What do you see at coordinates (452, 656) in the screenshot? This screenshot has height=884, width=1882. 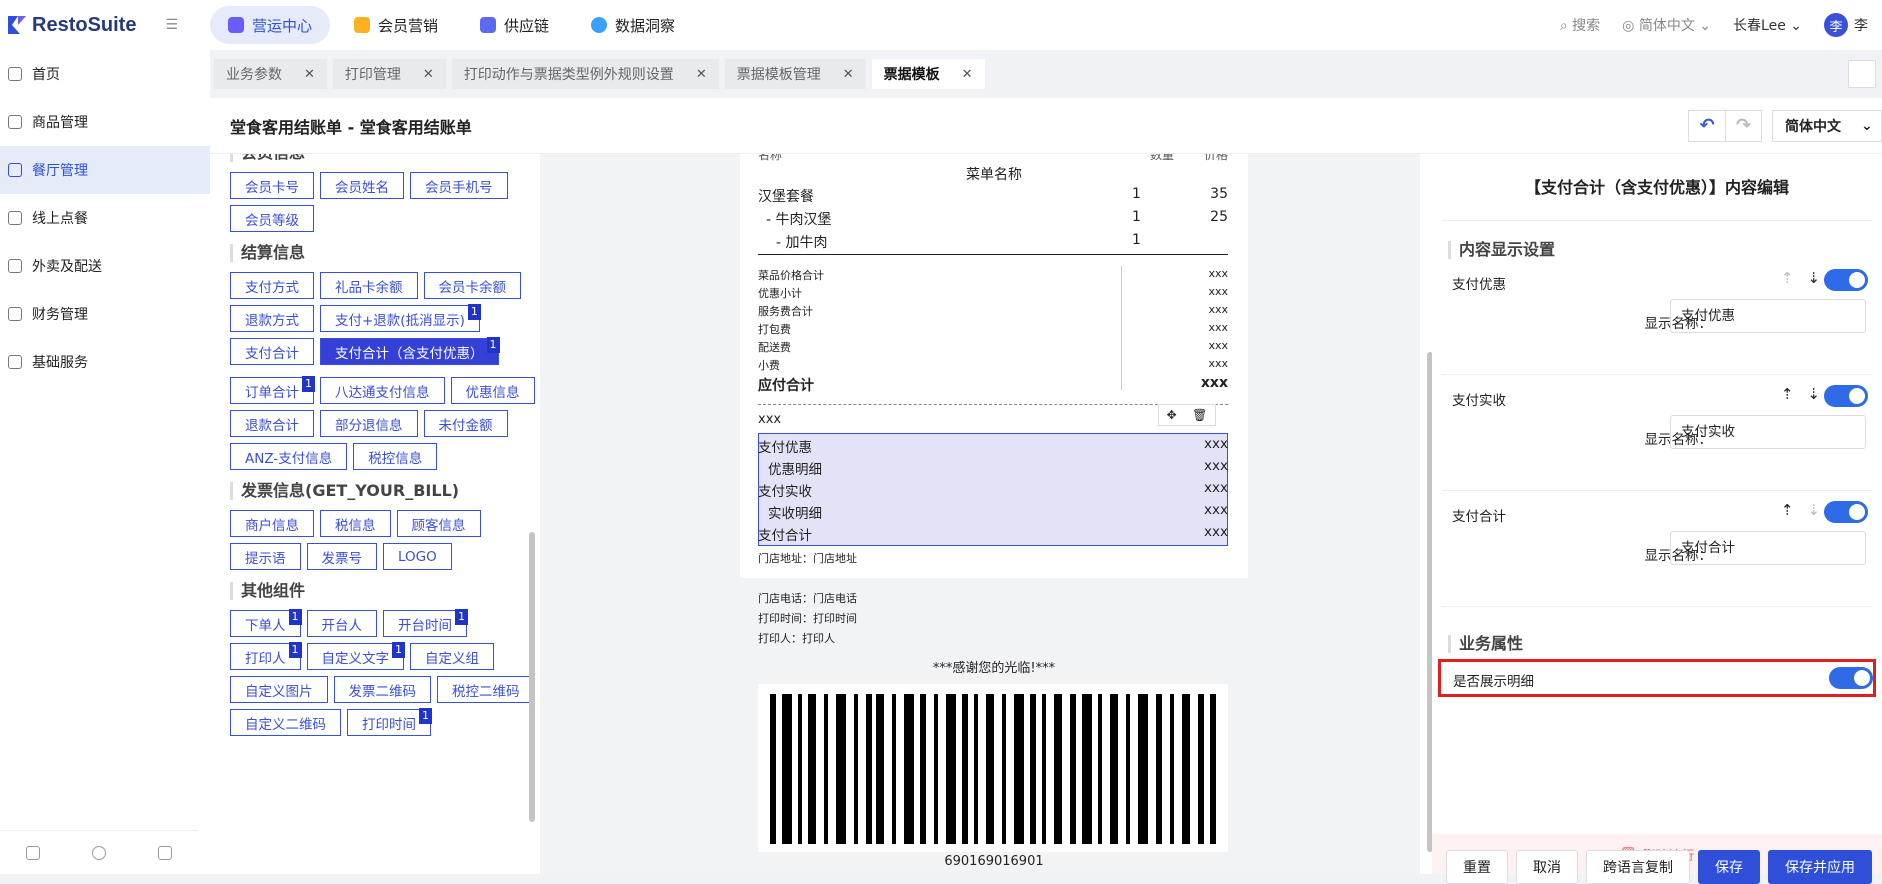 I see `component-button: 自定义组` at bounding box center [452, 656].